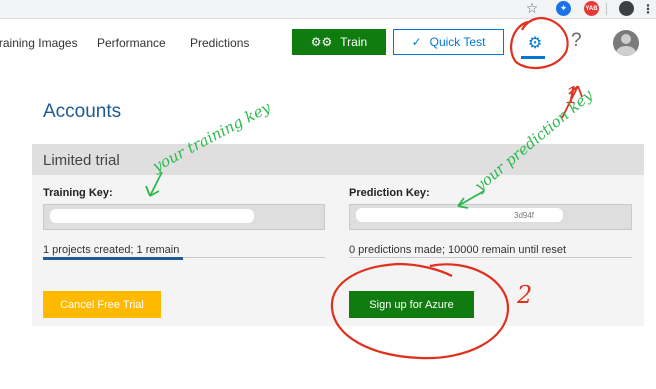  Describe the element at coordinates (524, 295) in the screenshot. I see `step-two-marker: 2` at that location.